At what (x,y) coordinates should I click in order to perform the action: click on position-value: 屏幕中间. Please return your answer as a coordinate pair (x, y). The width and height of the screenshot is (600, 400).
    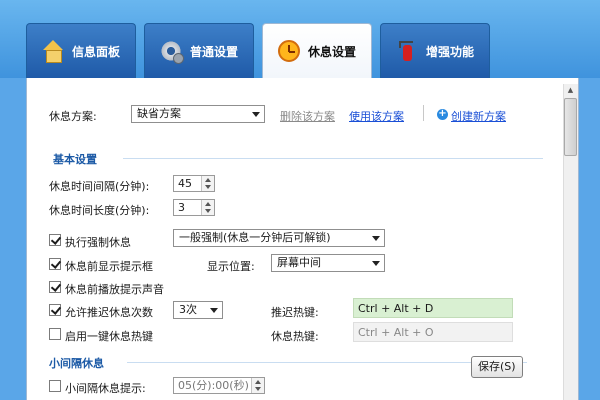
    Looking at the image, I should click on (299, 262).